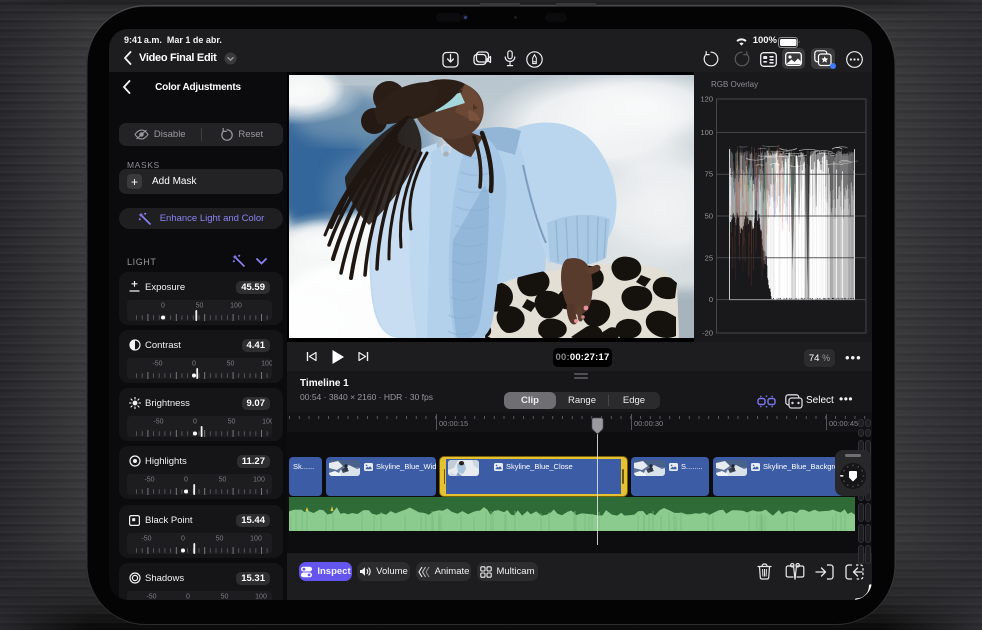 The height and width of the screenshot is (630, 982). I want to click on svg-text: 120, so click(706, 99).